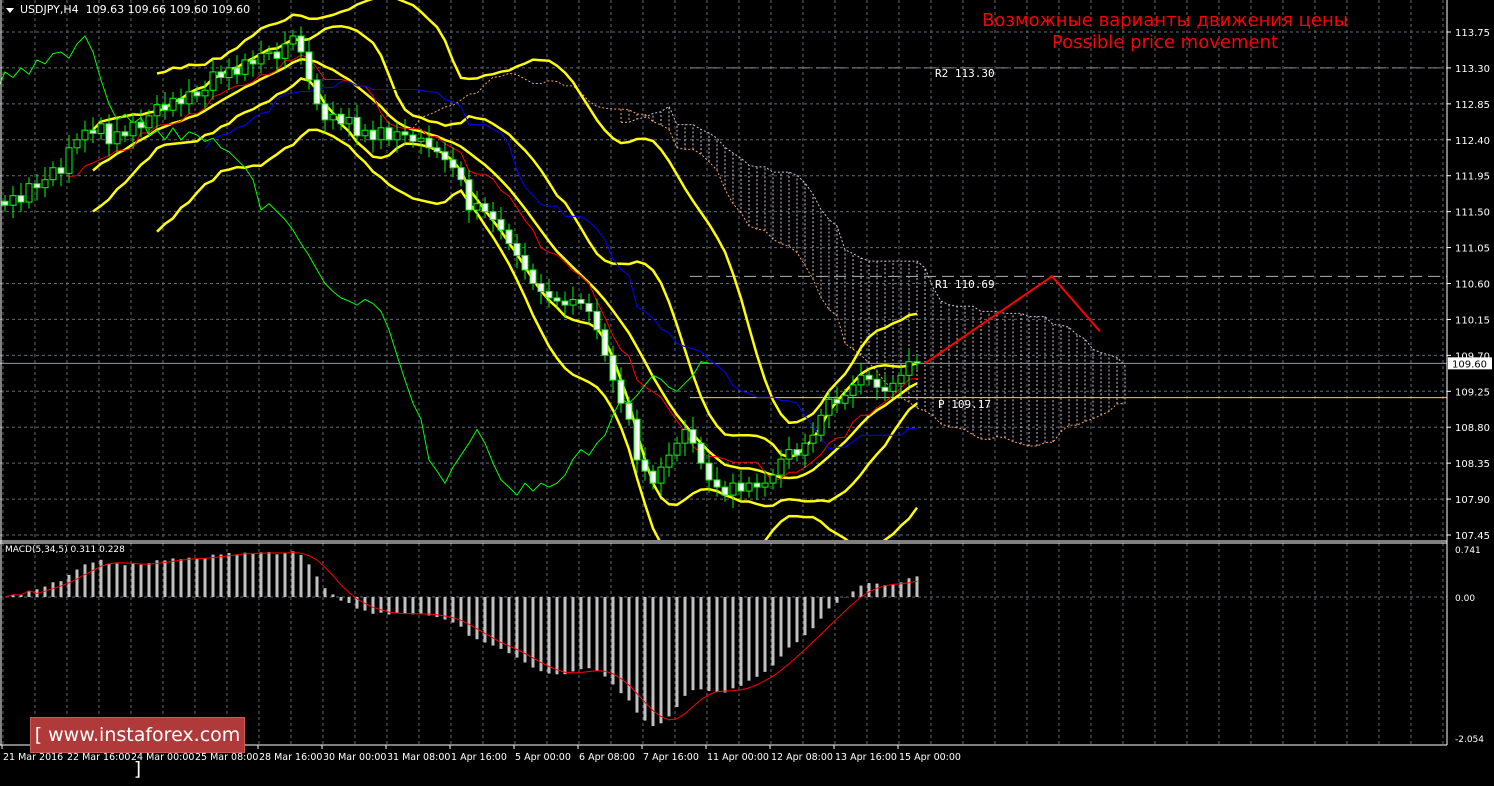 This screenshot has width=1494, height=786. I want to click on dropdown-triangle-icon, so click(10, 10).